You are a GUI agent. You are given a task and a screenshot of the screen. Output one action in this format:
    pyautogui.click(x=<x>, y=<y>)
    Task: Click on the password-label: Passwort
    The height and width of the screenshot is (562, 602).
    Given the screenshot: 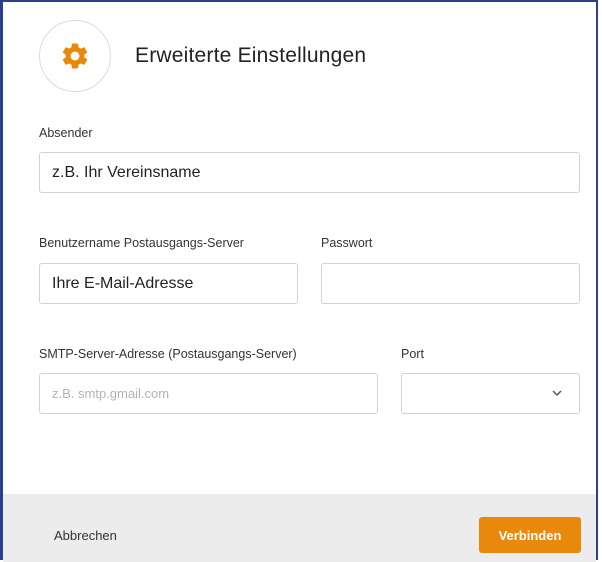 What is the action you would take?
    pyautogui.click(x=347, y=243)
    